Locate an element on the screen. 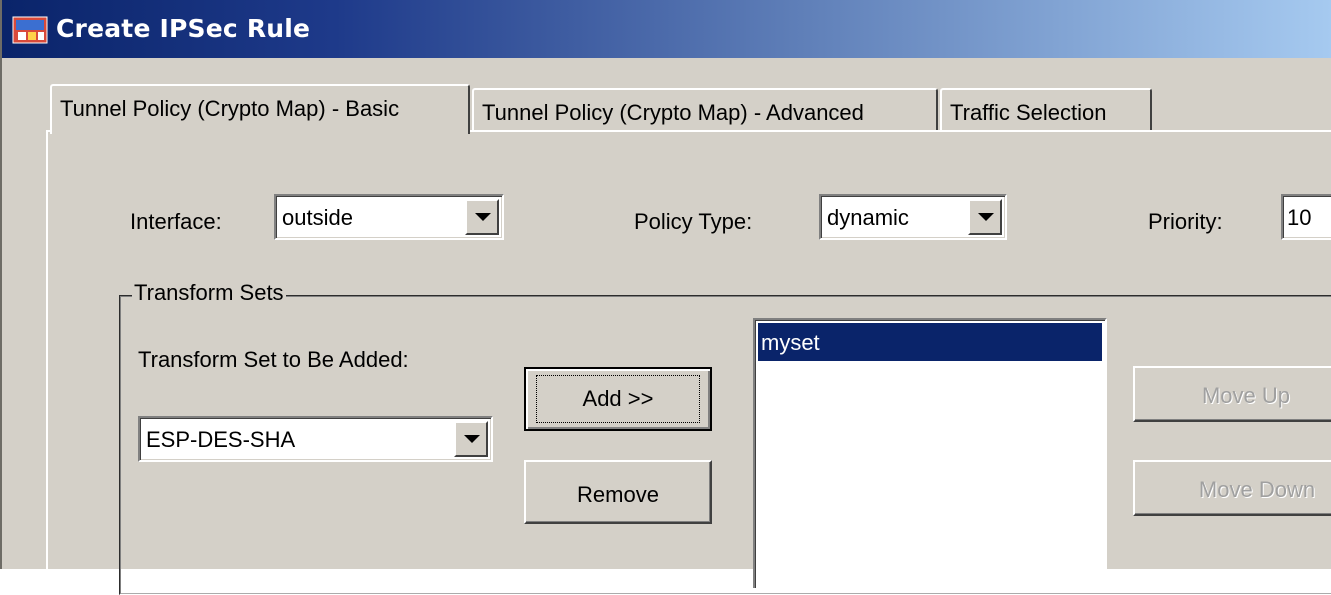 Image resolution: width=1331 pixels, height=595 pixels. tab-label: Traffic Selection is located at coordinates (1028, 112).